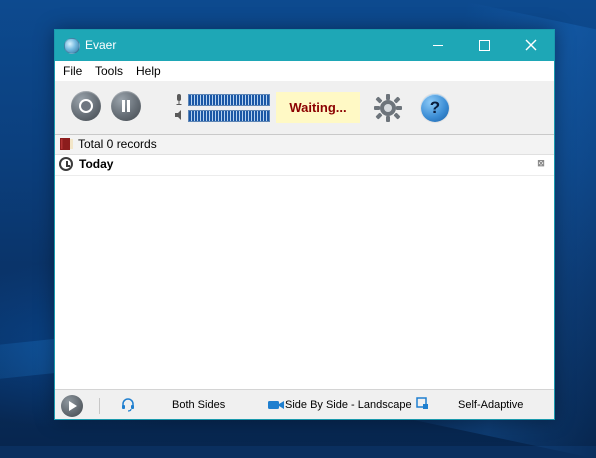 Image resolution: width=596 pixels, height=458 pixels. What do you see at coordinates (148, 71) in the screenshot?
I see `menu-help: Help` at bounding box center [148, 71].